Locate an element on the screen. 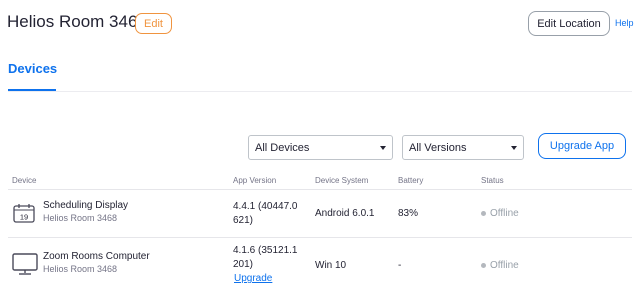 The width and height of the screenshot is (640, 299). column-header-app-version: App Version is located at coordinates (255, 180).